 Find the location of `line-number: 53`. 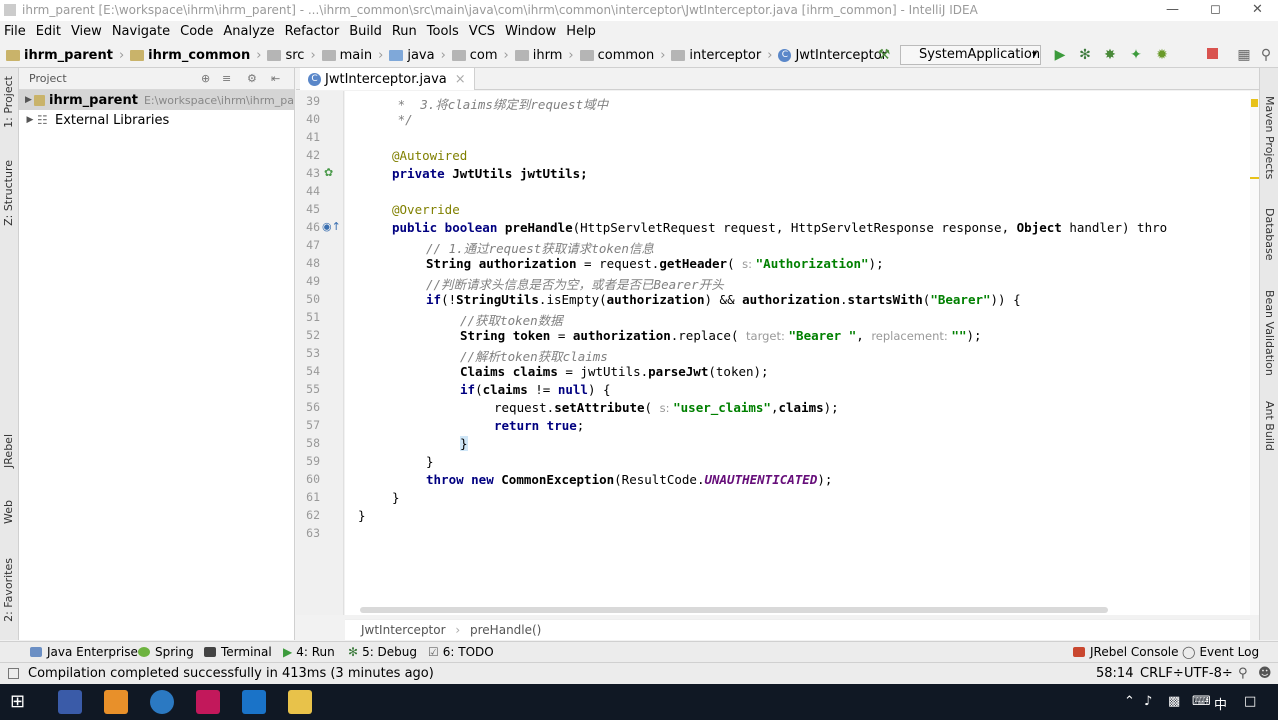

line-number: 53 is located at coordinates (313, 353).